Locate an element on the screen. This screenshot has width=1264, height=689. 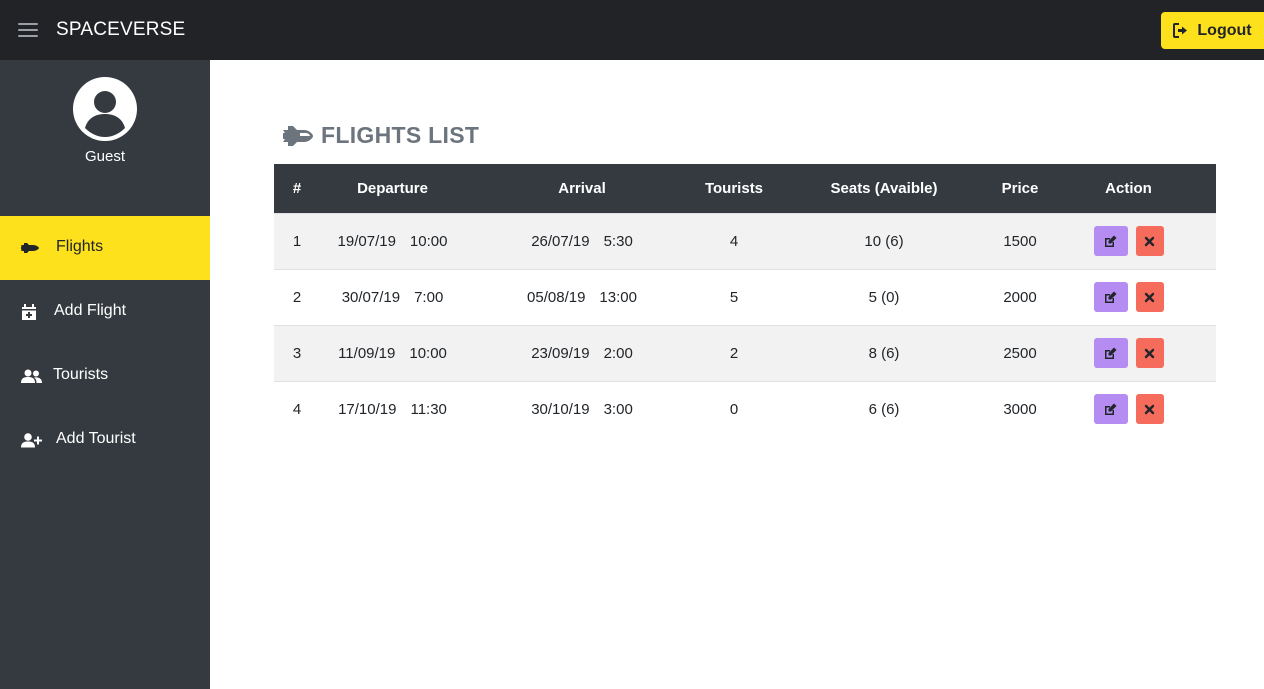
departure-time: 7:00 is located at coordinates (429, 297).